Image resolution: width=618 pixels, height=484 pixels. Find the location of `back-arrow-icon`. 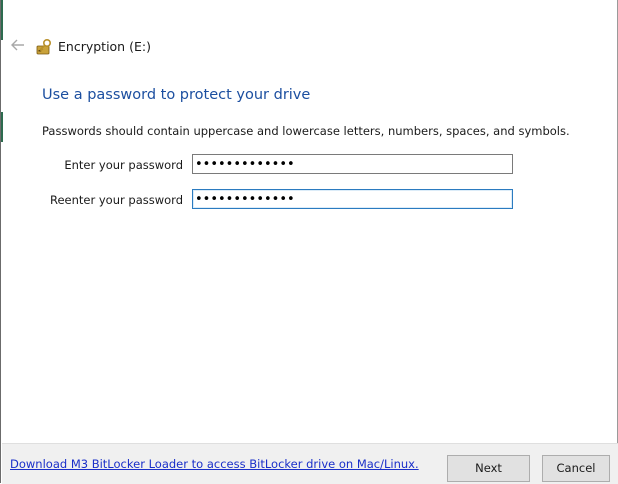

back-arrow-icon is located at coordinates (18, 45).